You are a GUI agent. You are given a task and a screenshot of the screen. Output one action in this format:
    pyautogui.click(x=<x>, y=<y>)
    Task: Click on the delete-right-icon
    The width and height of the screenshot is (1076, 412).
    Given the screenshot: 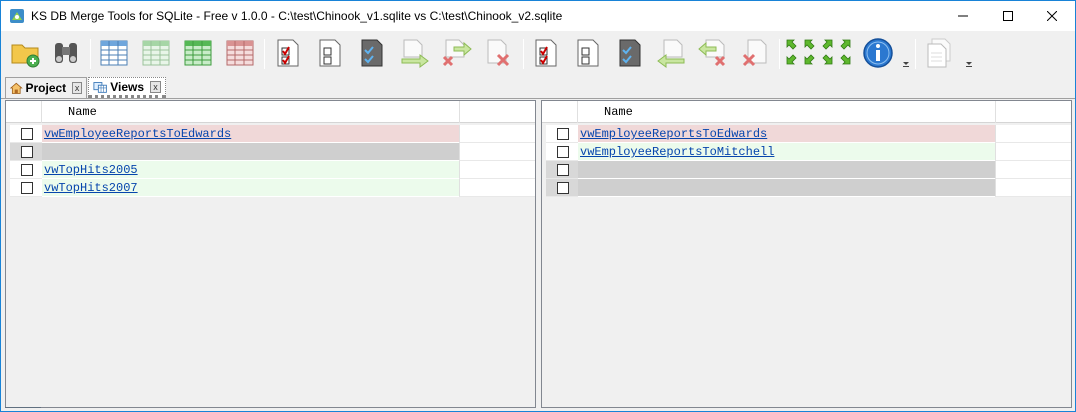 What is the action you would take?
    pyautogui.click(x=498, y=53)
    